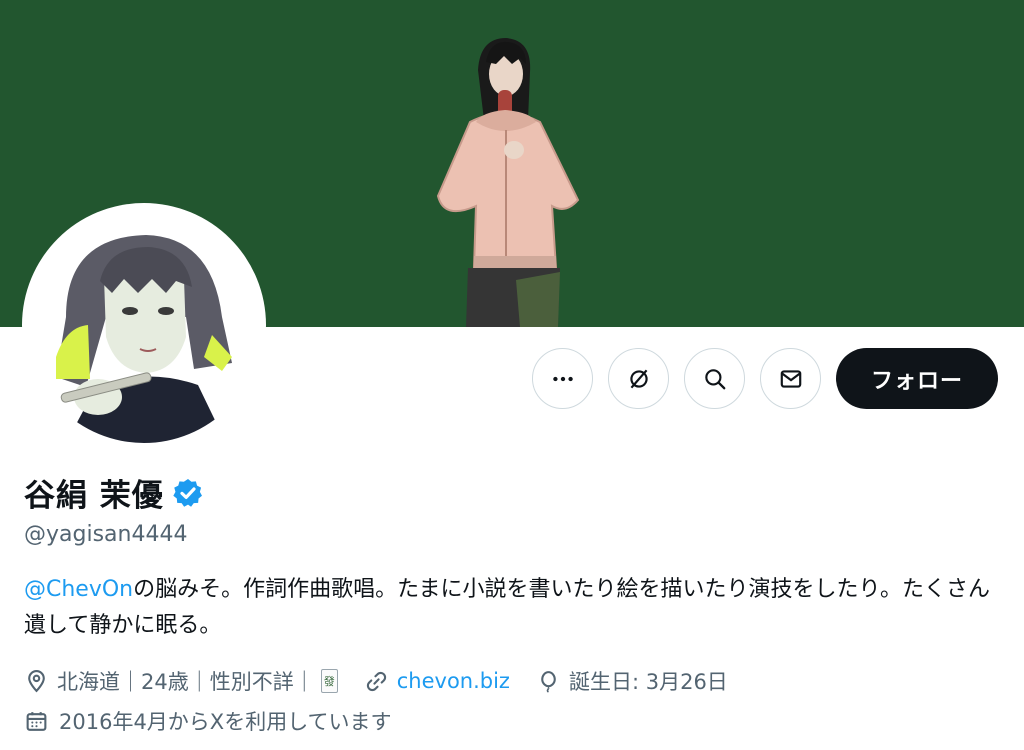 The height and width of the screenshot is (750, 1024). I want to click on mail-icon, so click(790, 378).